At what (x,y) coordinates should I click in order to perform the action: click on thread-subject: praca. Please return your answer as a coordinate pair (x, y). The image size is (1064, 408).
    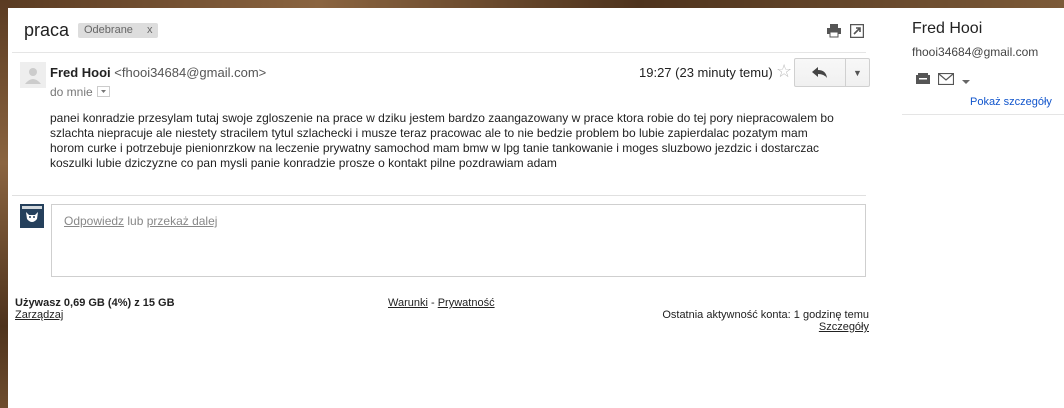
    Looking at the image, I should click on (47, 30).